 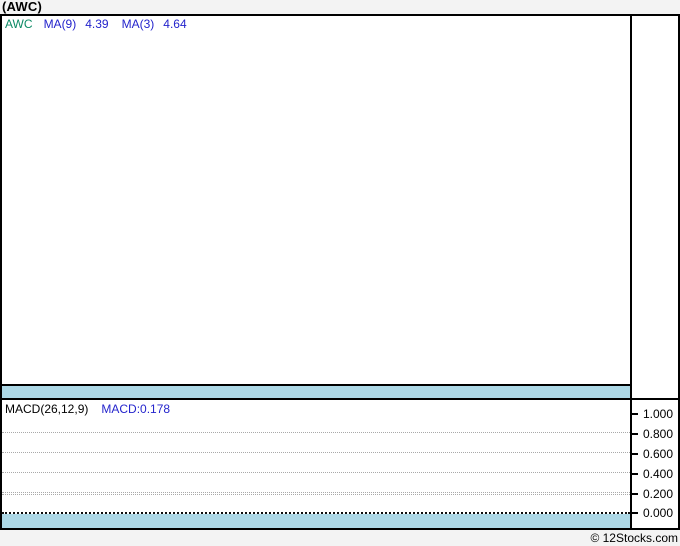 What do you see at coordinates (19, 24) in the screenshot?
I see `ticker-symbol: AWC` at bounding box center [19, 24].